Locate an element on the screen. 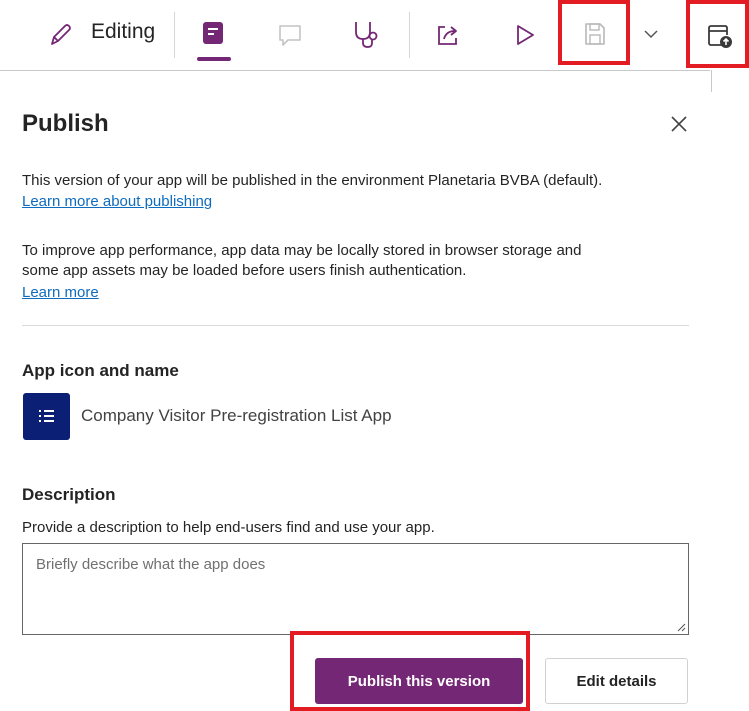 Image resolution: width=749 pixels, height=711 pixels. editing-status-label: Editing is located at coordinates (123, 31).